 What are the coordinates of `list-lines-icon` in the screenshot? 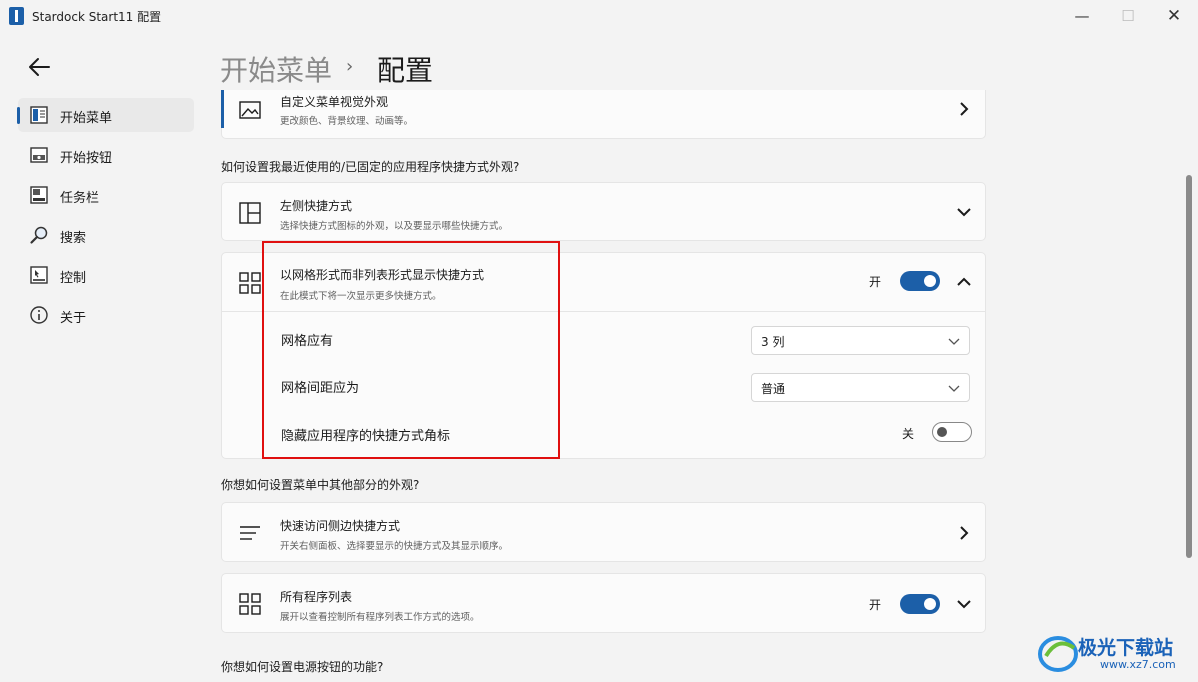 It's located at (250, 533).